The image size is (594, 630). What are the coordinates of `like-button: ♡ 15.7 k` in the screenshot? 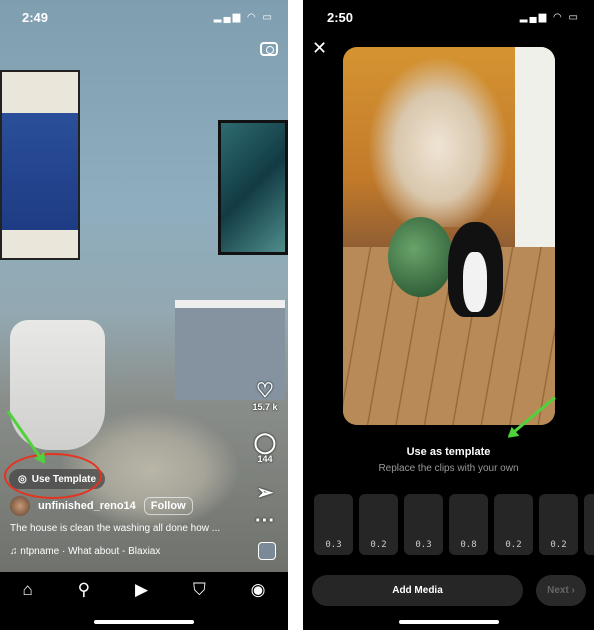 It's located at (265, 396).